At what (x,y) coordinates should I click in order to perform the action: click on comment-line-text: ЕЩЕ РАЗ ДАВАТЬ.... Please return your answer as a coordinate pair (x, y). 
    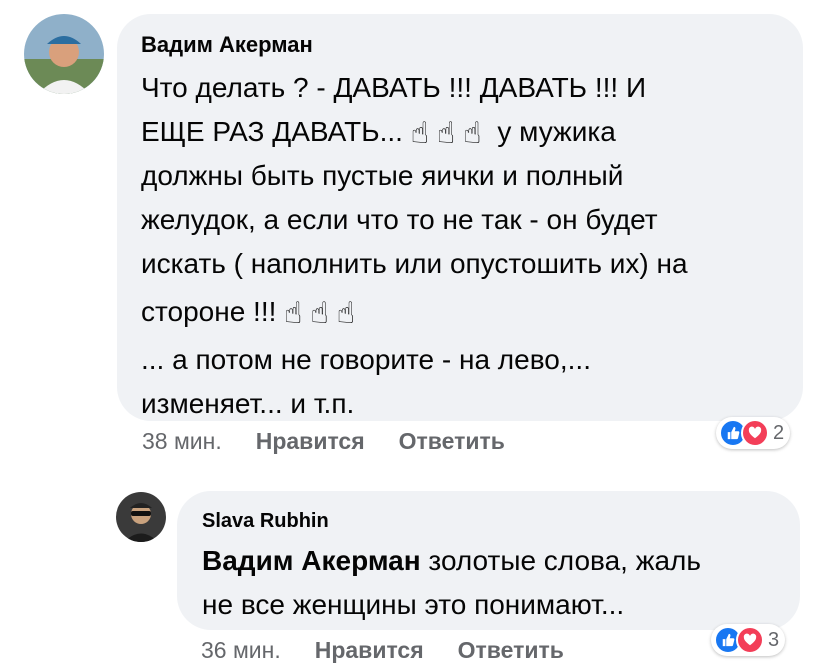
    Looking at the image, I should click on (272, 131).